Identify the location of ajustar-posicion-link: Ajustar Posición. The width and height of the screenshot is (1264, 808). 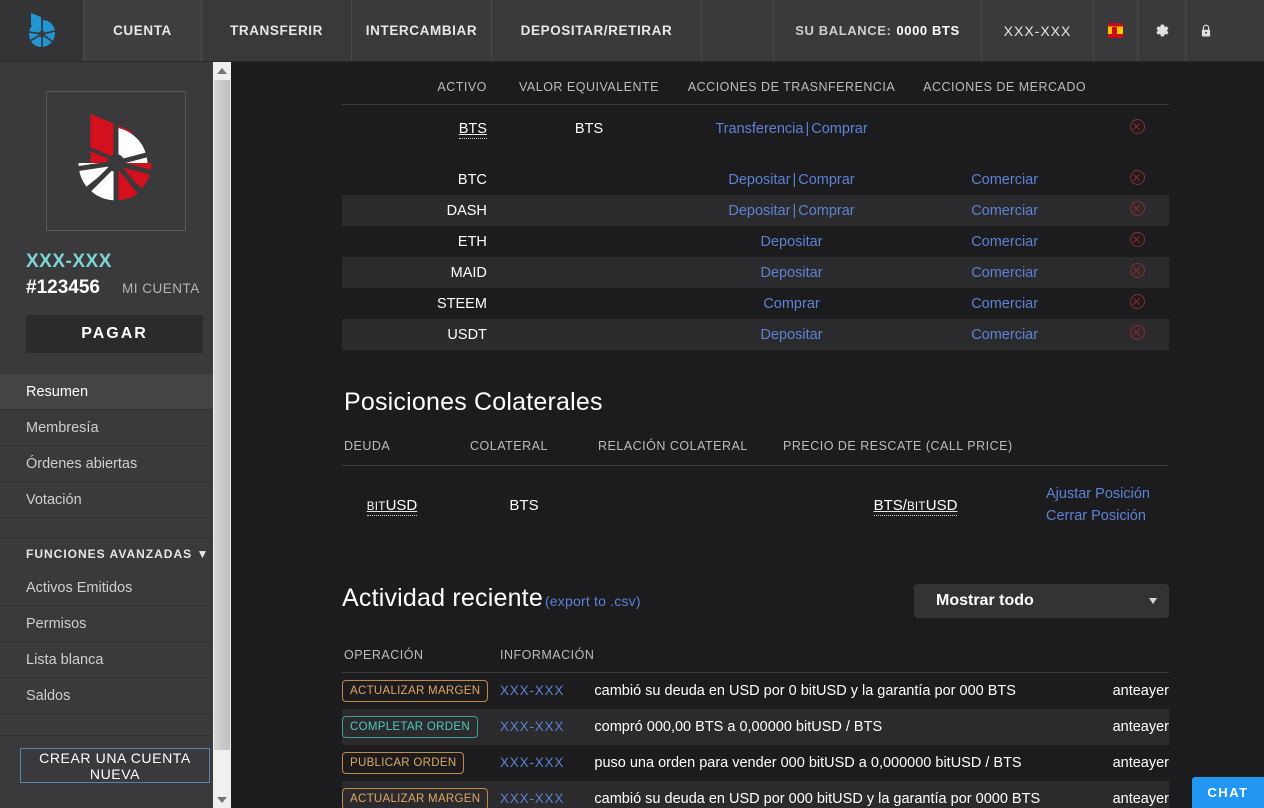
(1107, 495).